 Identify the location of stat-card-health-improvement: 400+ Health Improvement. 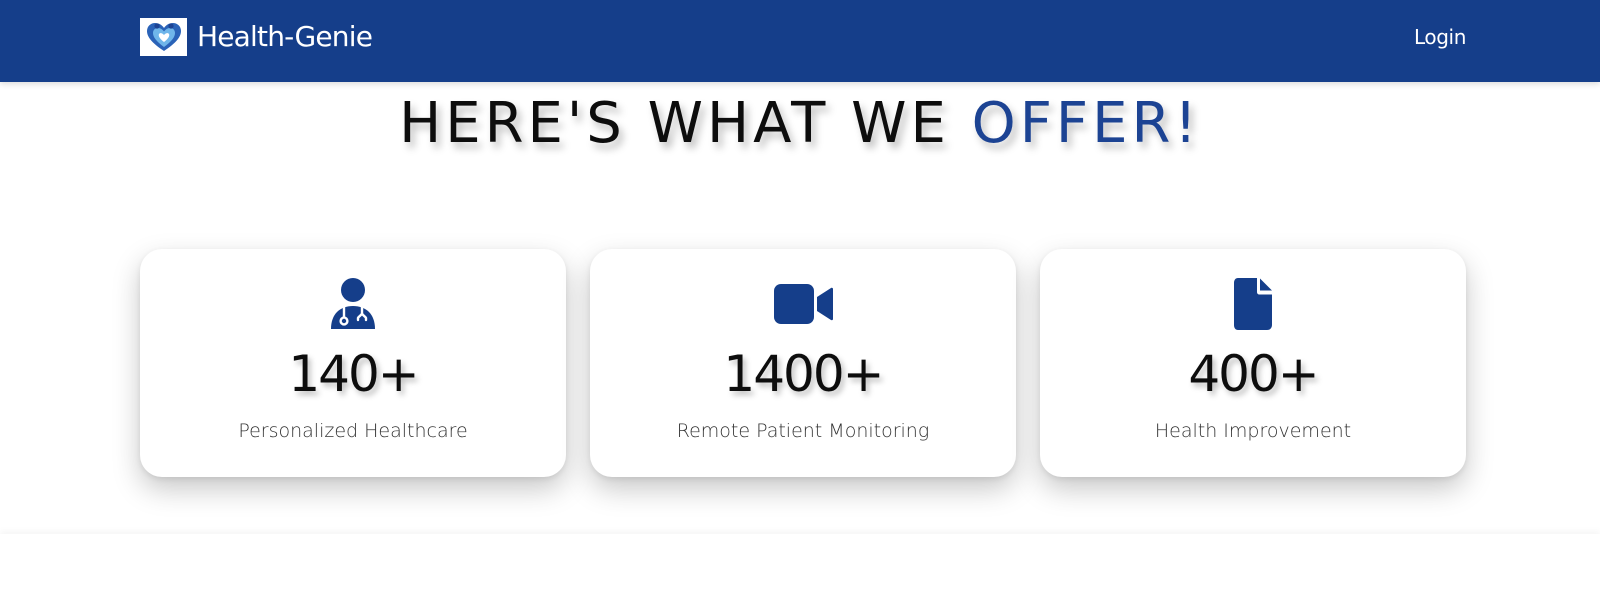
(1253, 363).